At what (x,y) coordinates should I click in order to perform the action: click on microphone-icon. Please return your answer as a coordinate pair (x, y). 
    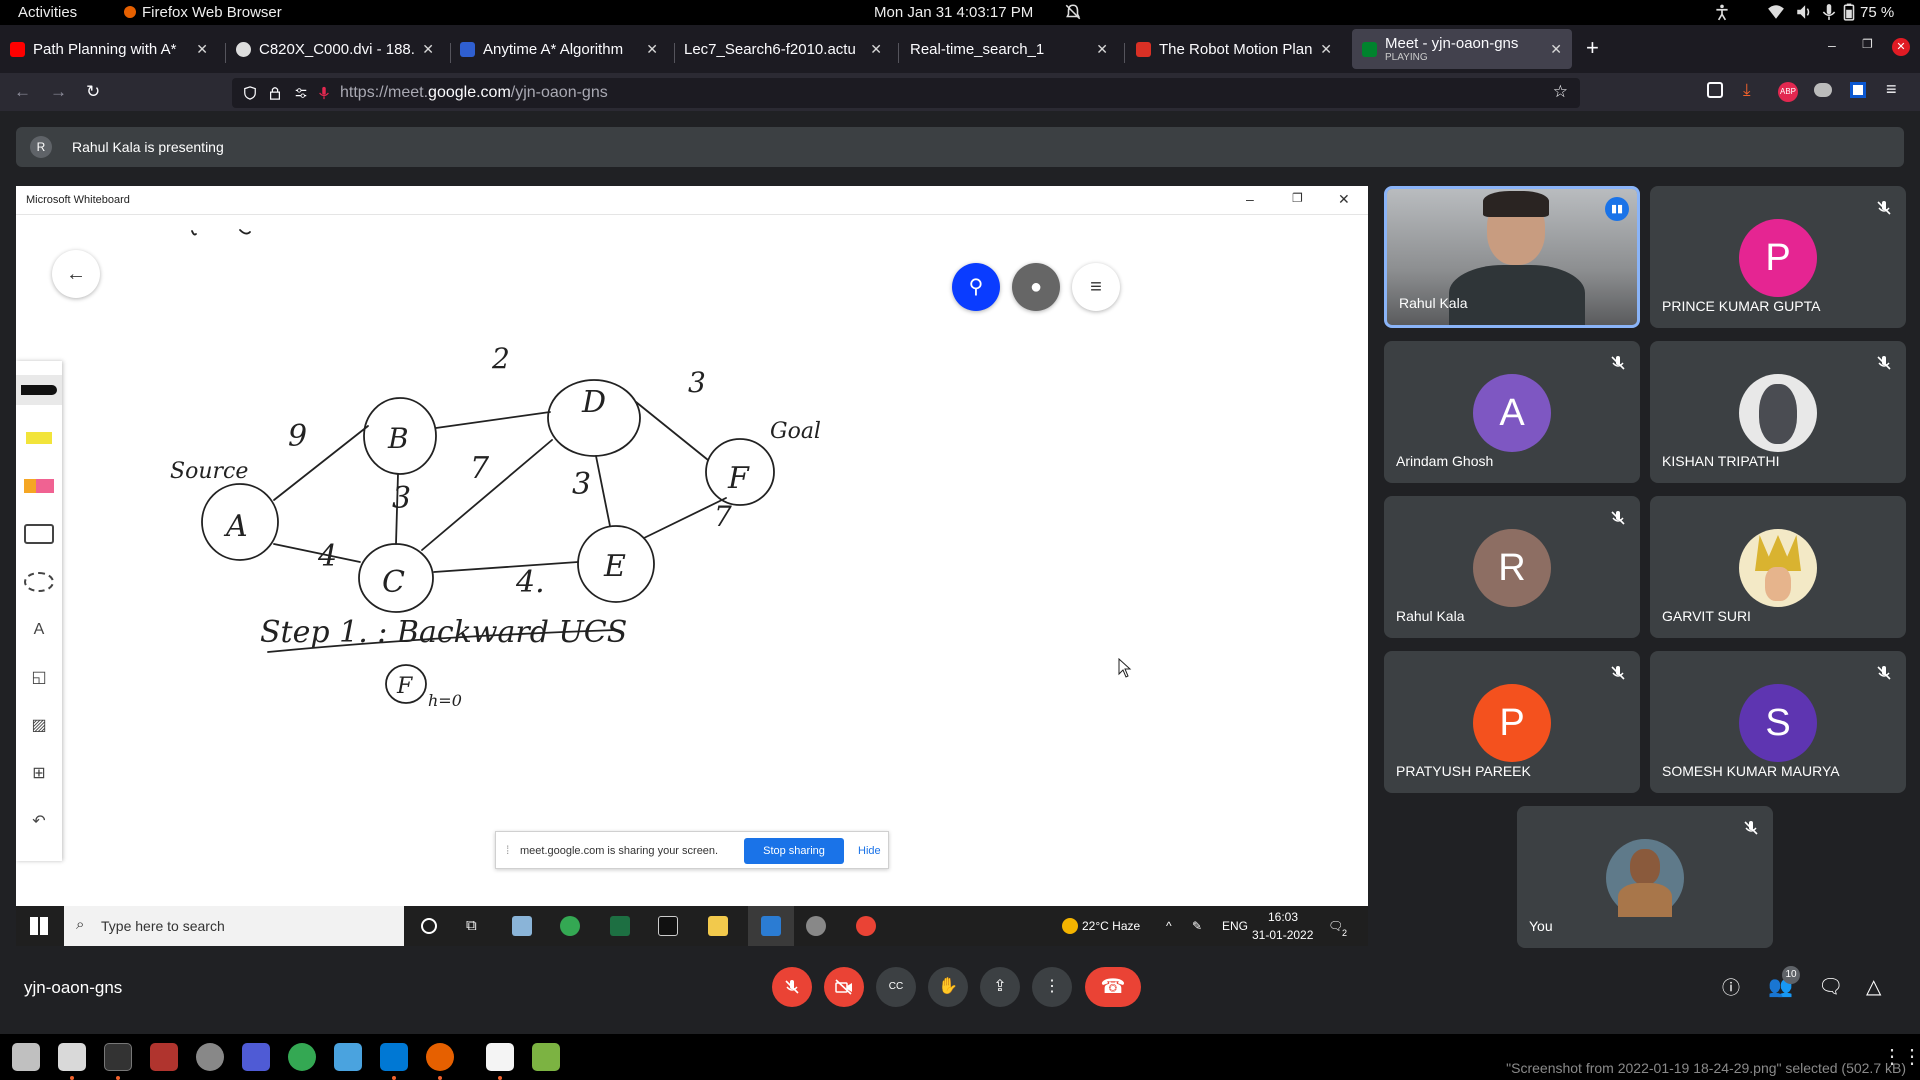
    Looking at the image, I should click on (1829, 12).